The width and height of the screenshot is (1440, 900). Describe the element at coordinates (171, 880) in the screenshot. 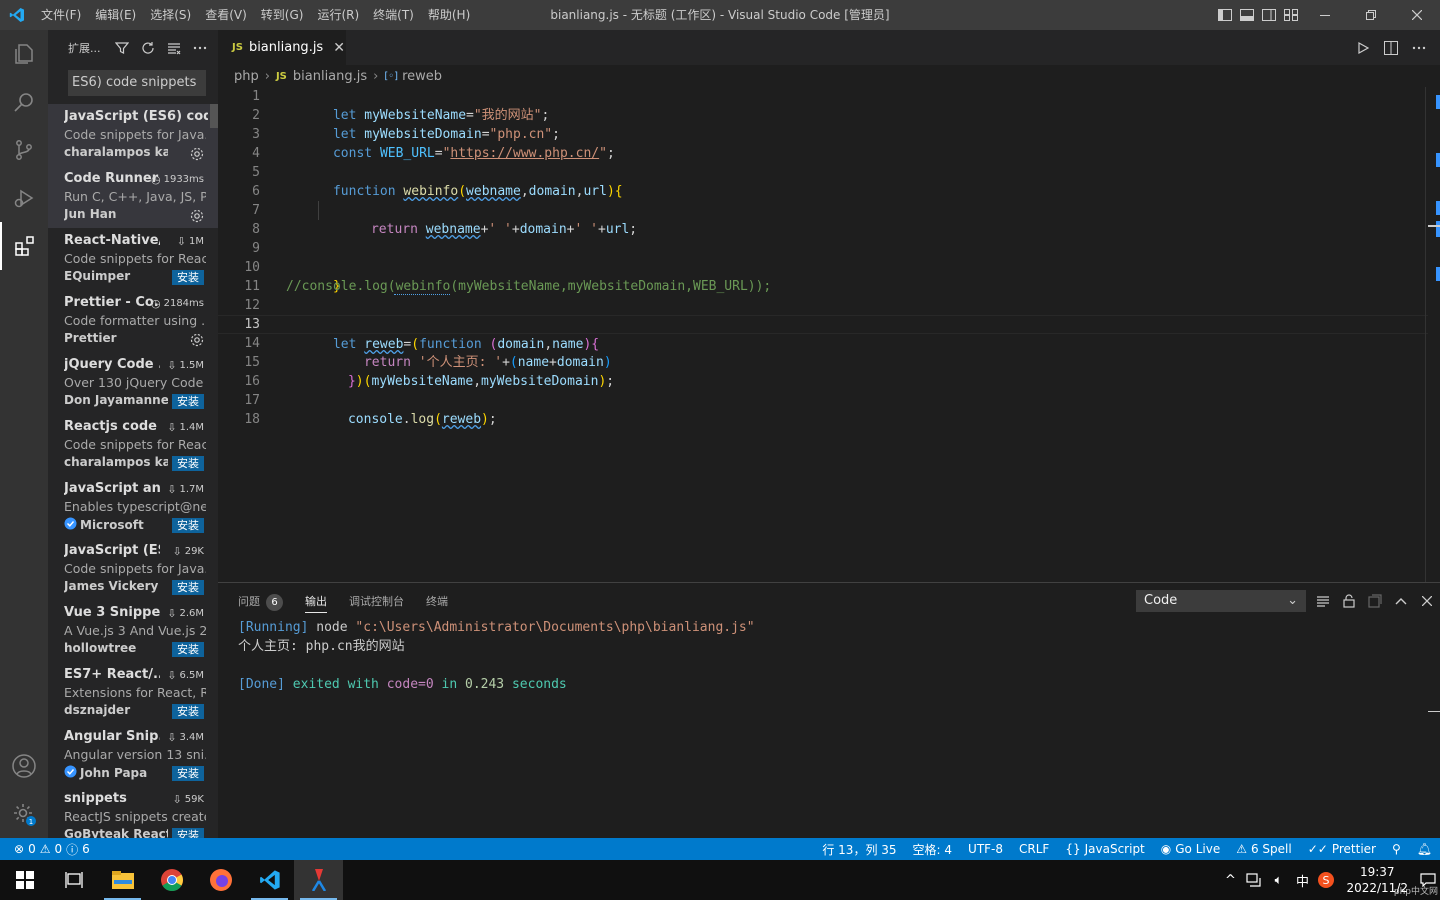

I see `chrome-icon` at that location.